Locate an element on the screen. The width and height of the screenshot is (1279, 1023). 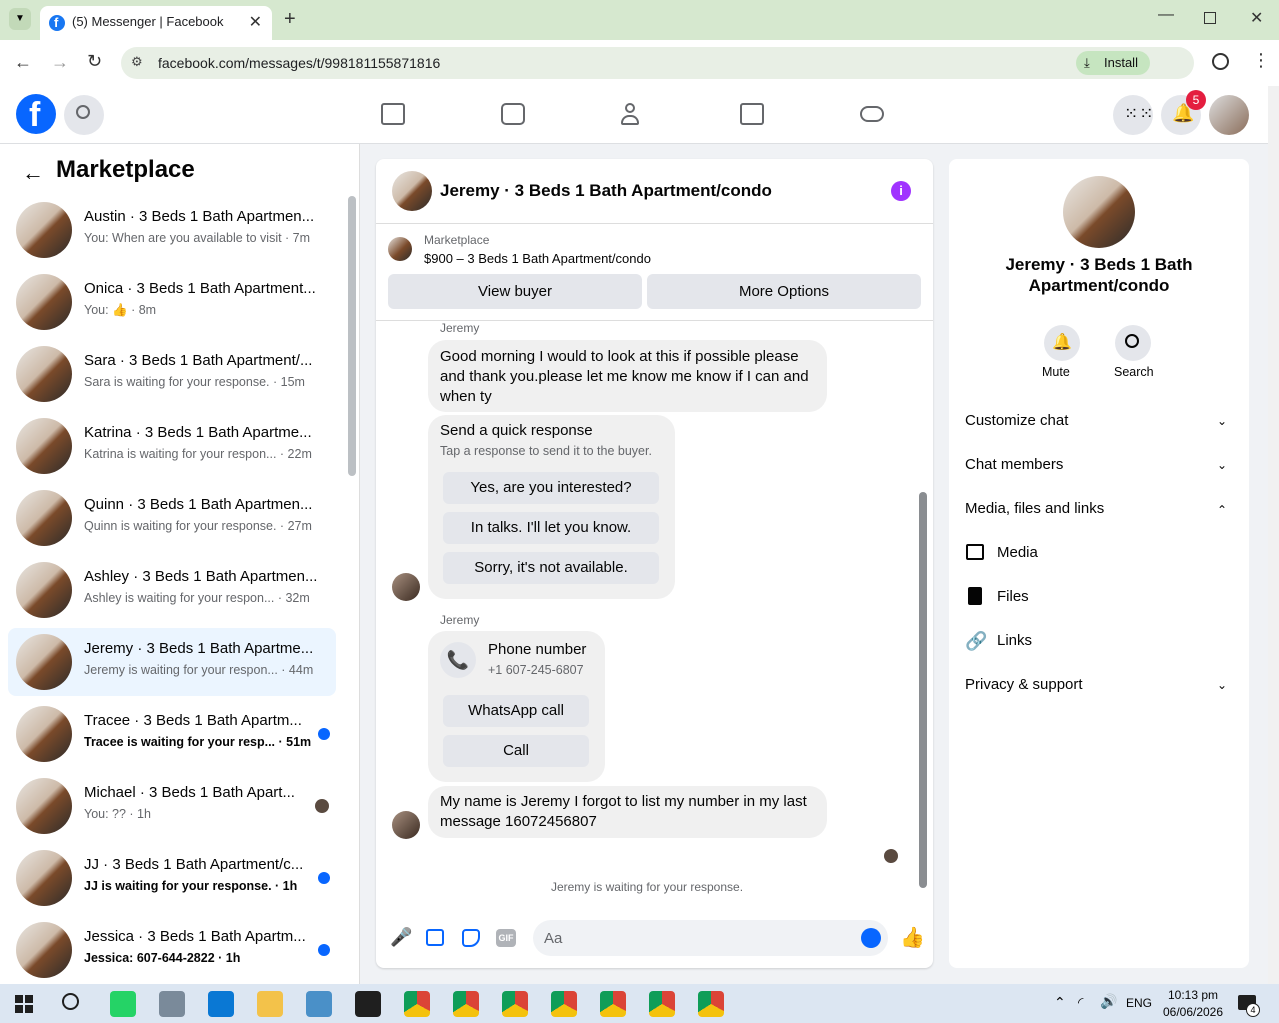
network-icon: ◜ is located at coordinates (1080, 1002).